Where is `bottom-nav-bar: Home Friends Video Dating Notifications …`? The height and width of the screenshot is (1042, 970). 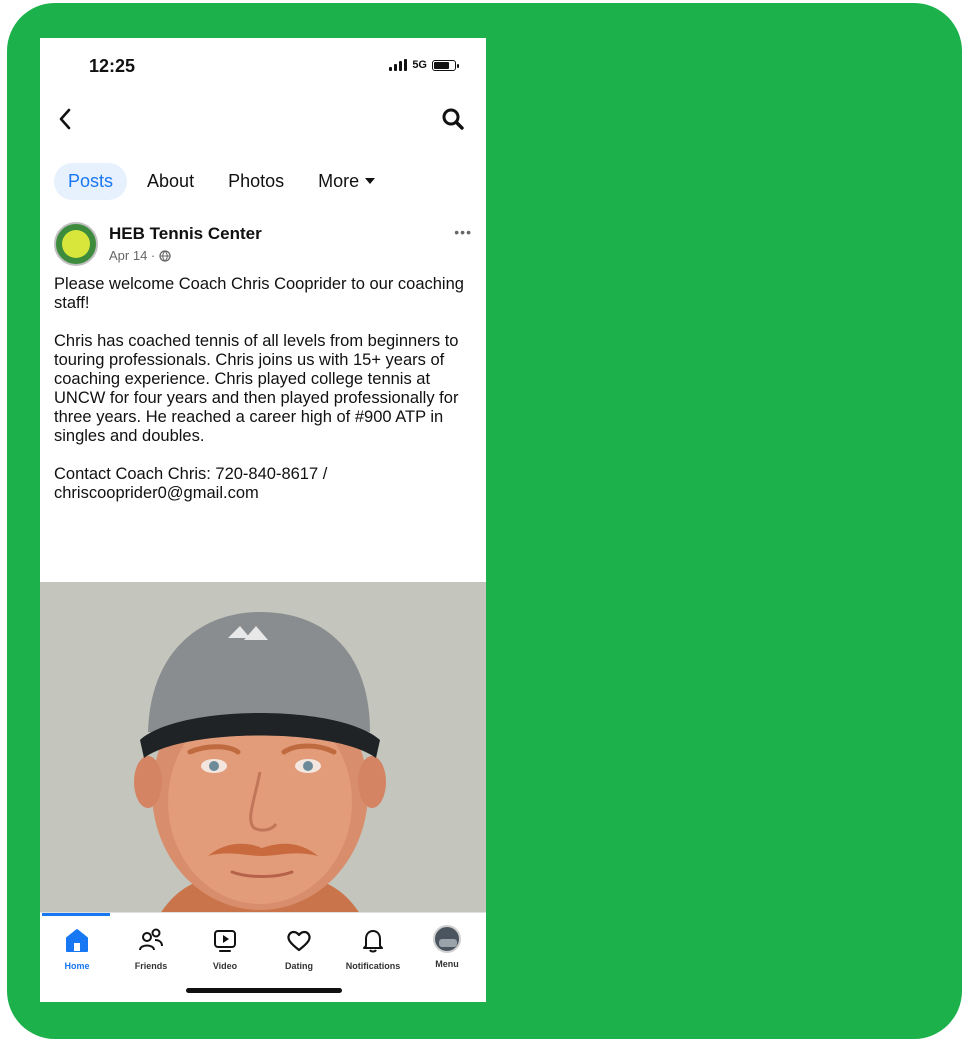
bottom-nav-bar: Home Friends Video Dating Notifications … is located at coordinates (263, 957).